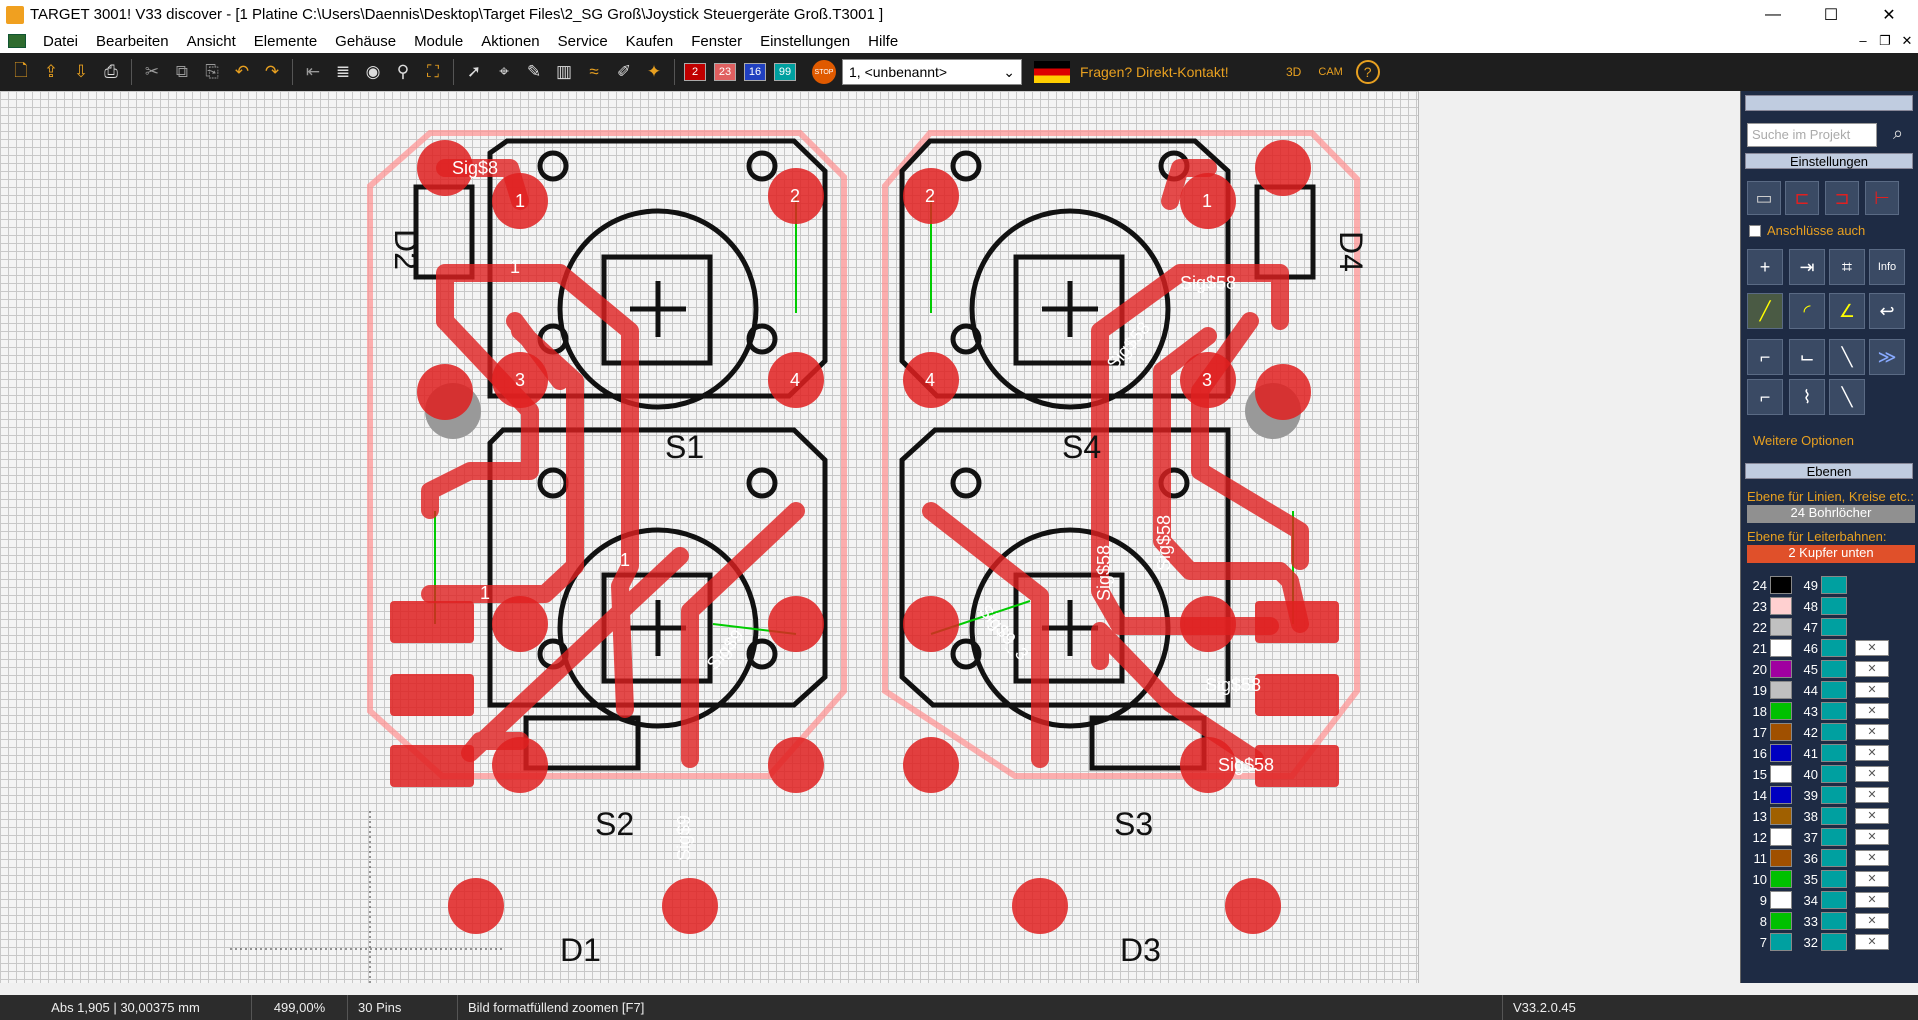  Describe the element at coordinates (1889, 14) in the screenshot. I see `close-button: ✕` at that location.